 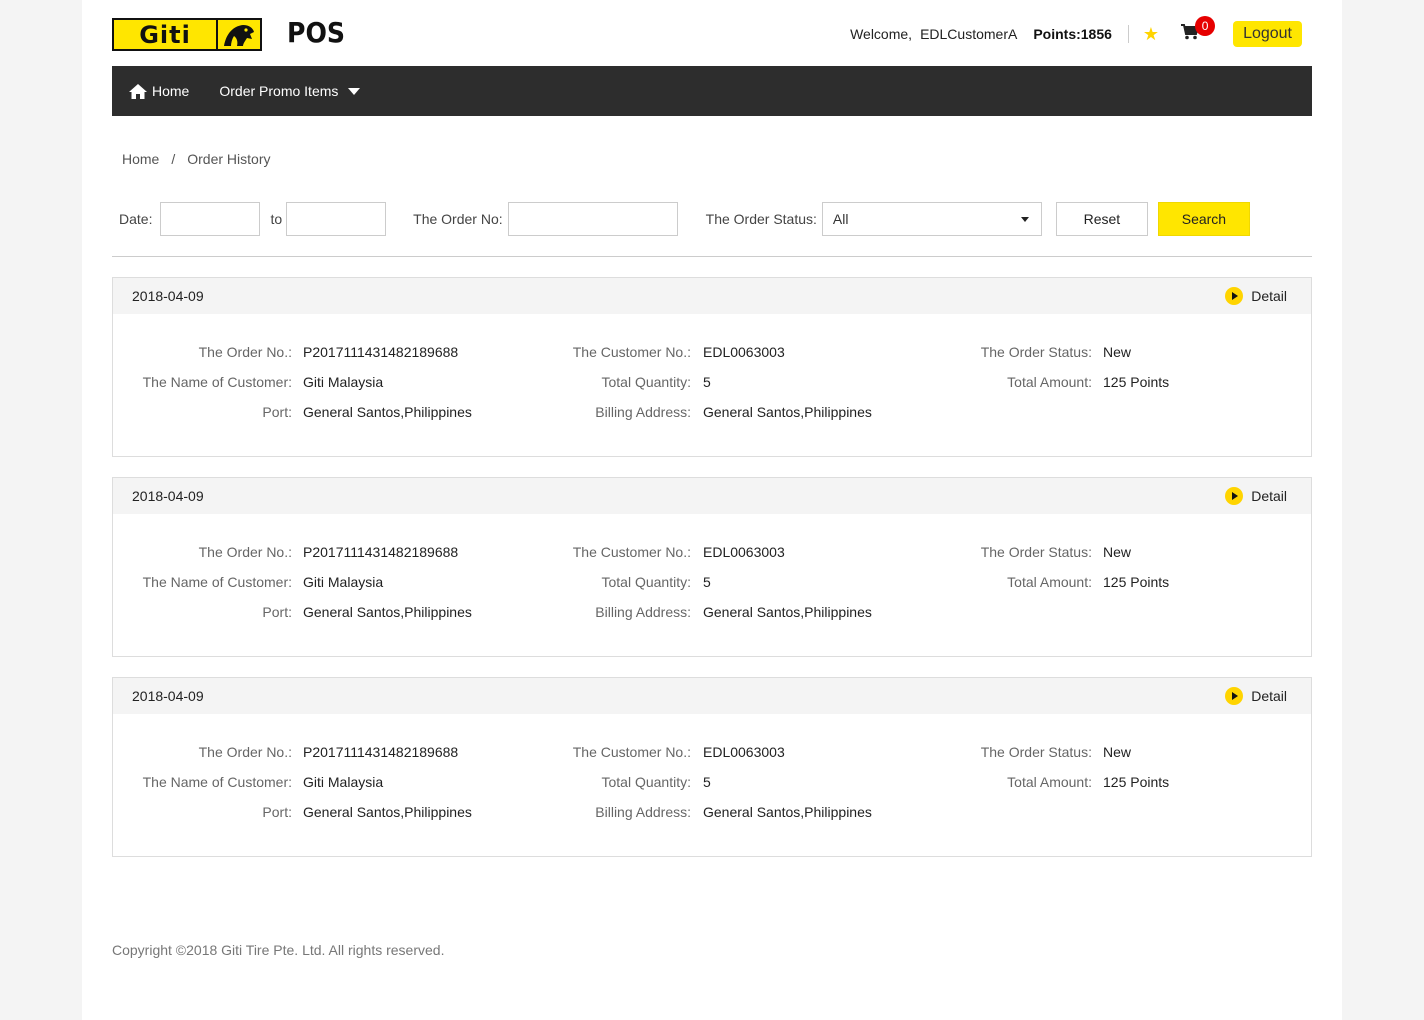 I want to click on welcome-text: Welcome,, so click(x=881, y=34).